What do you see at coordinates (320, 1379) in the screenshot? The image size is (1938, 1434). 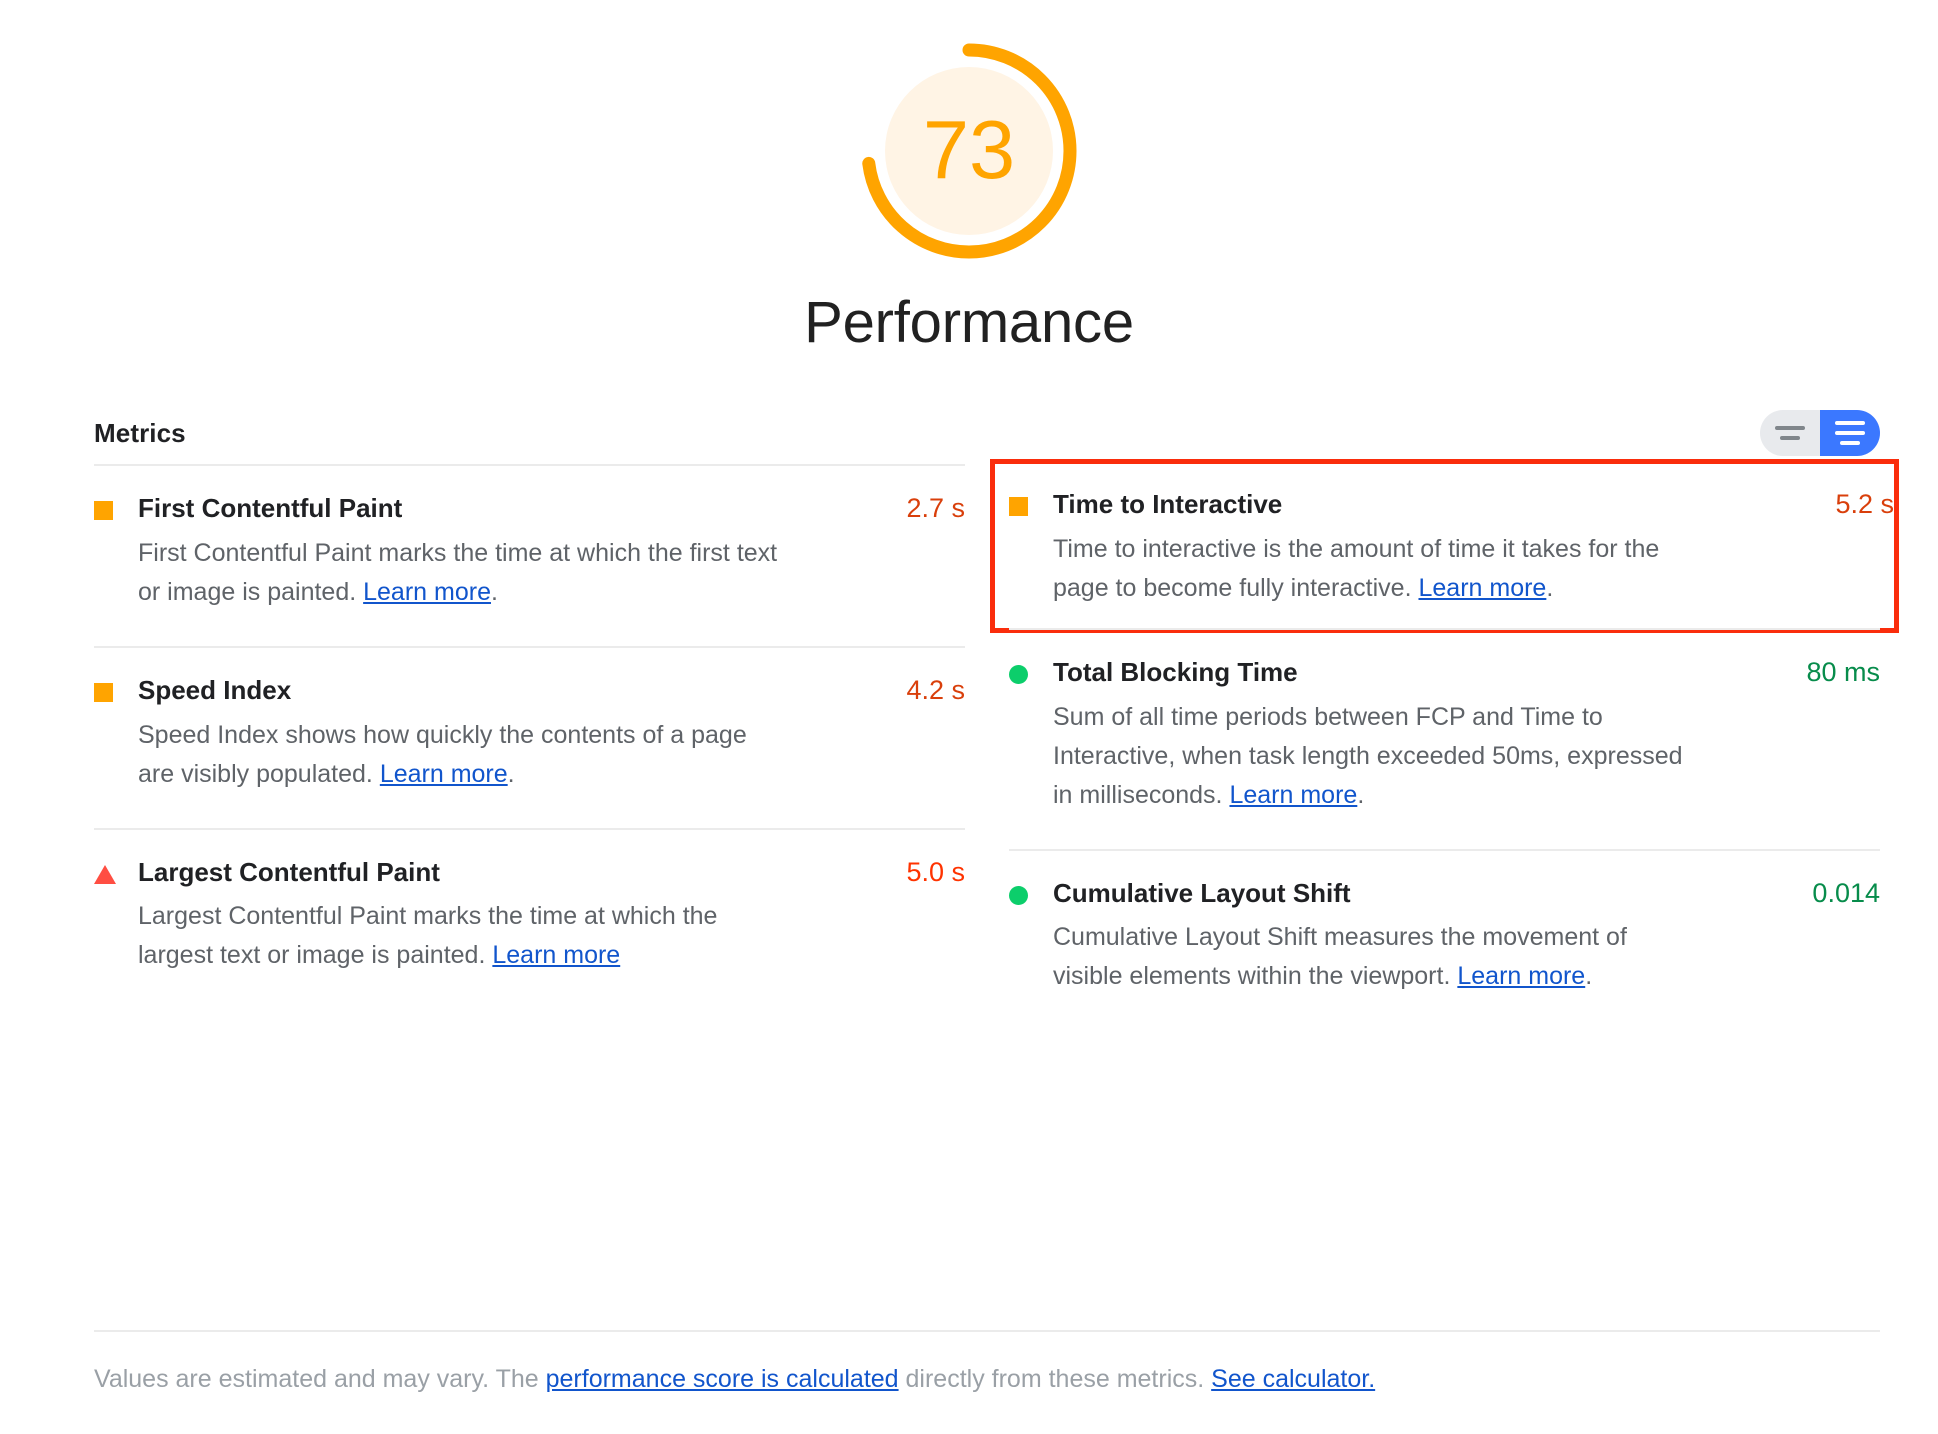 I see `footer-text-part1: Values are estimated and may vary. The` at bounding box center [320, 1379].